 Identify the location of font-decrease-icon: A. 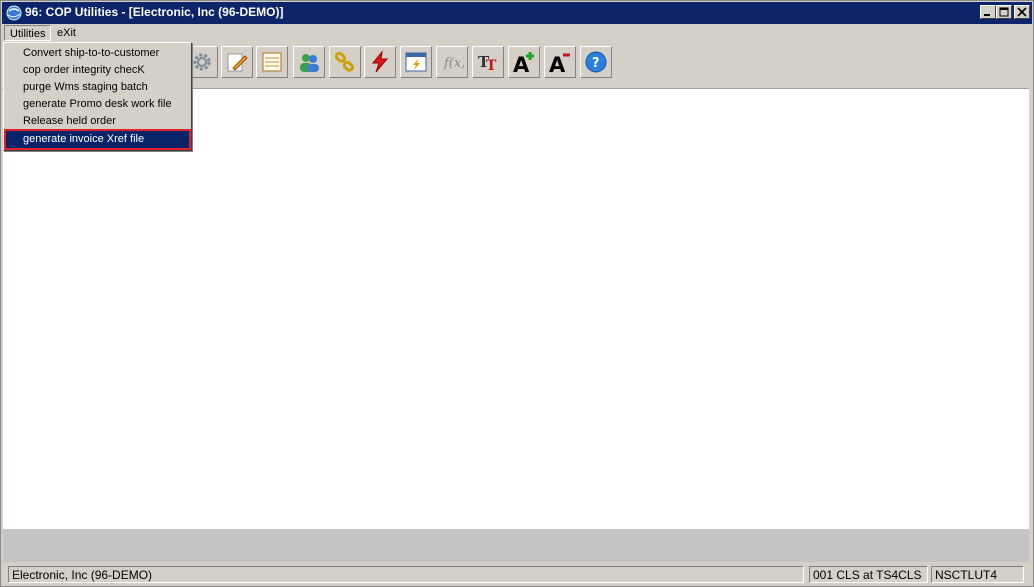
(559, 63).